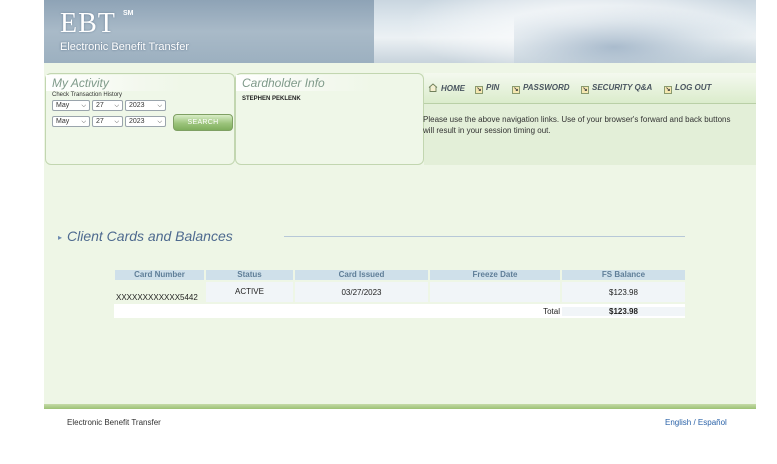 Image resolution: width=777 pixels, height=464 pixels. What do you see at coordinates (495, 292) in the screenshot?
I see `freeze-cell-bg` at bounding box center [495, 292].